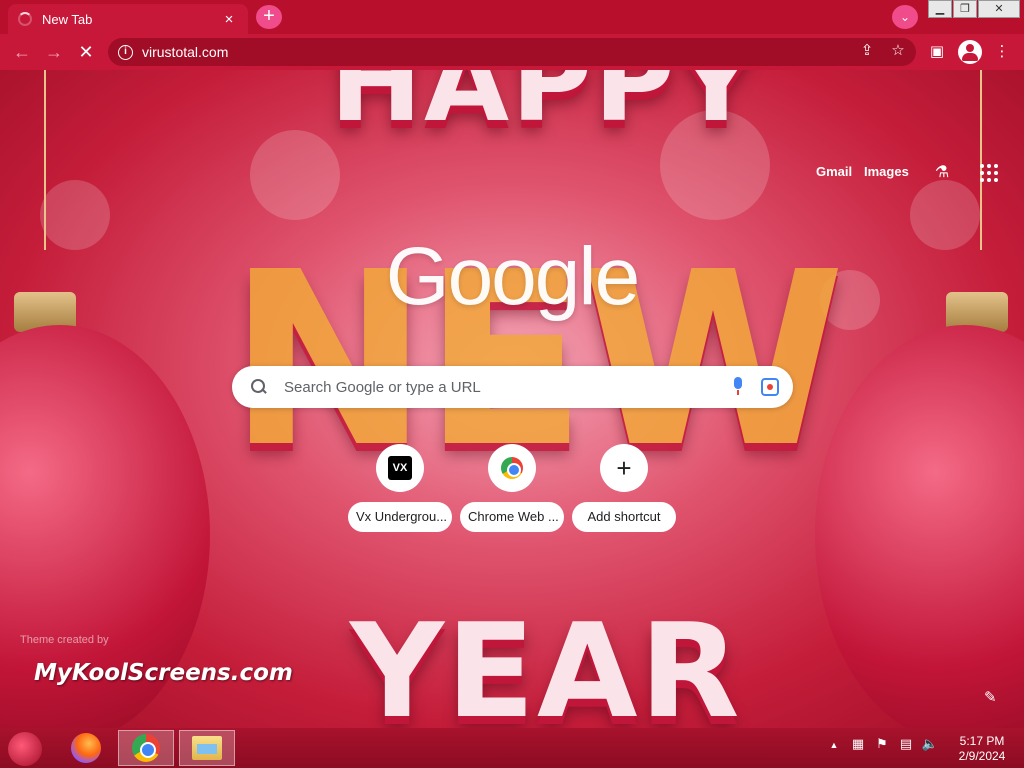 Image resolution: width=1024 pixels, height=768 pixels. I want to click on taskbar: ▲ ▦ ⚑ ▤ 🔈 5:17 PM 2/9/2024, so click(512, 748).